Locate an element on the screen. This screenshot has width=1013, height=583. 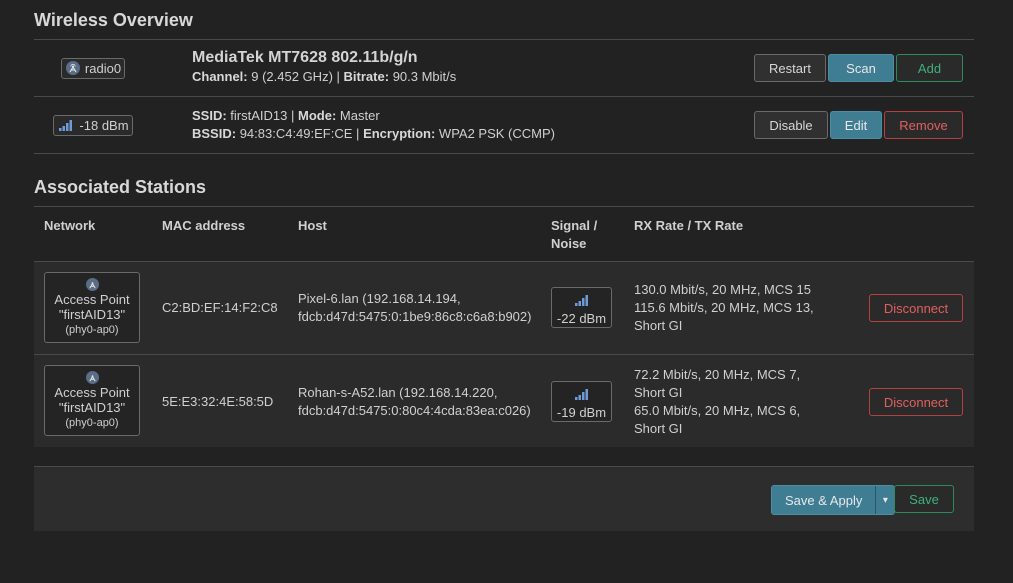
network-signal-value: -18 dBm is located at coordinates (104, 125).